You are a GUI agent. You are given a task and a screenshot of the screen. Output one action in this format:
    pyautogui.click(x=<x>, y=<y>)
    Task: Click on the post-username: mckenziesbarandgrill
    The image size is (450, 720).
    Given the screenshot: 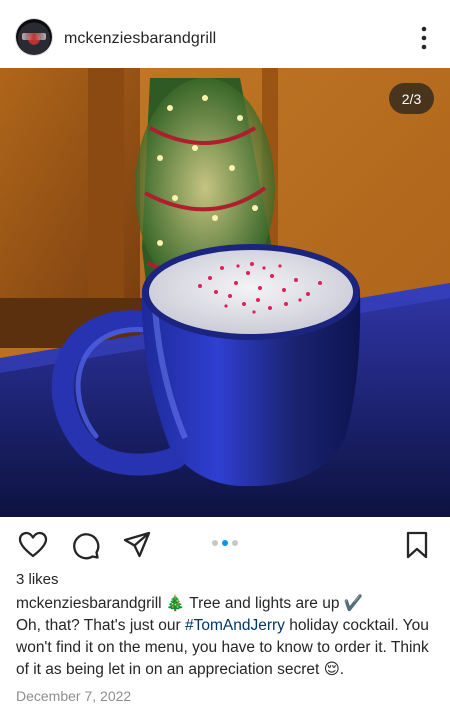 What is the action you would take?
    pyautogui.click(x=140, y=39)
    